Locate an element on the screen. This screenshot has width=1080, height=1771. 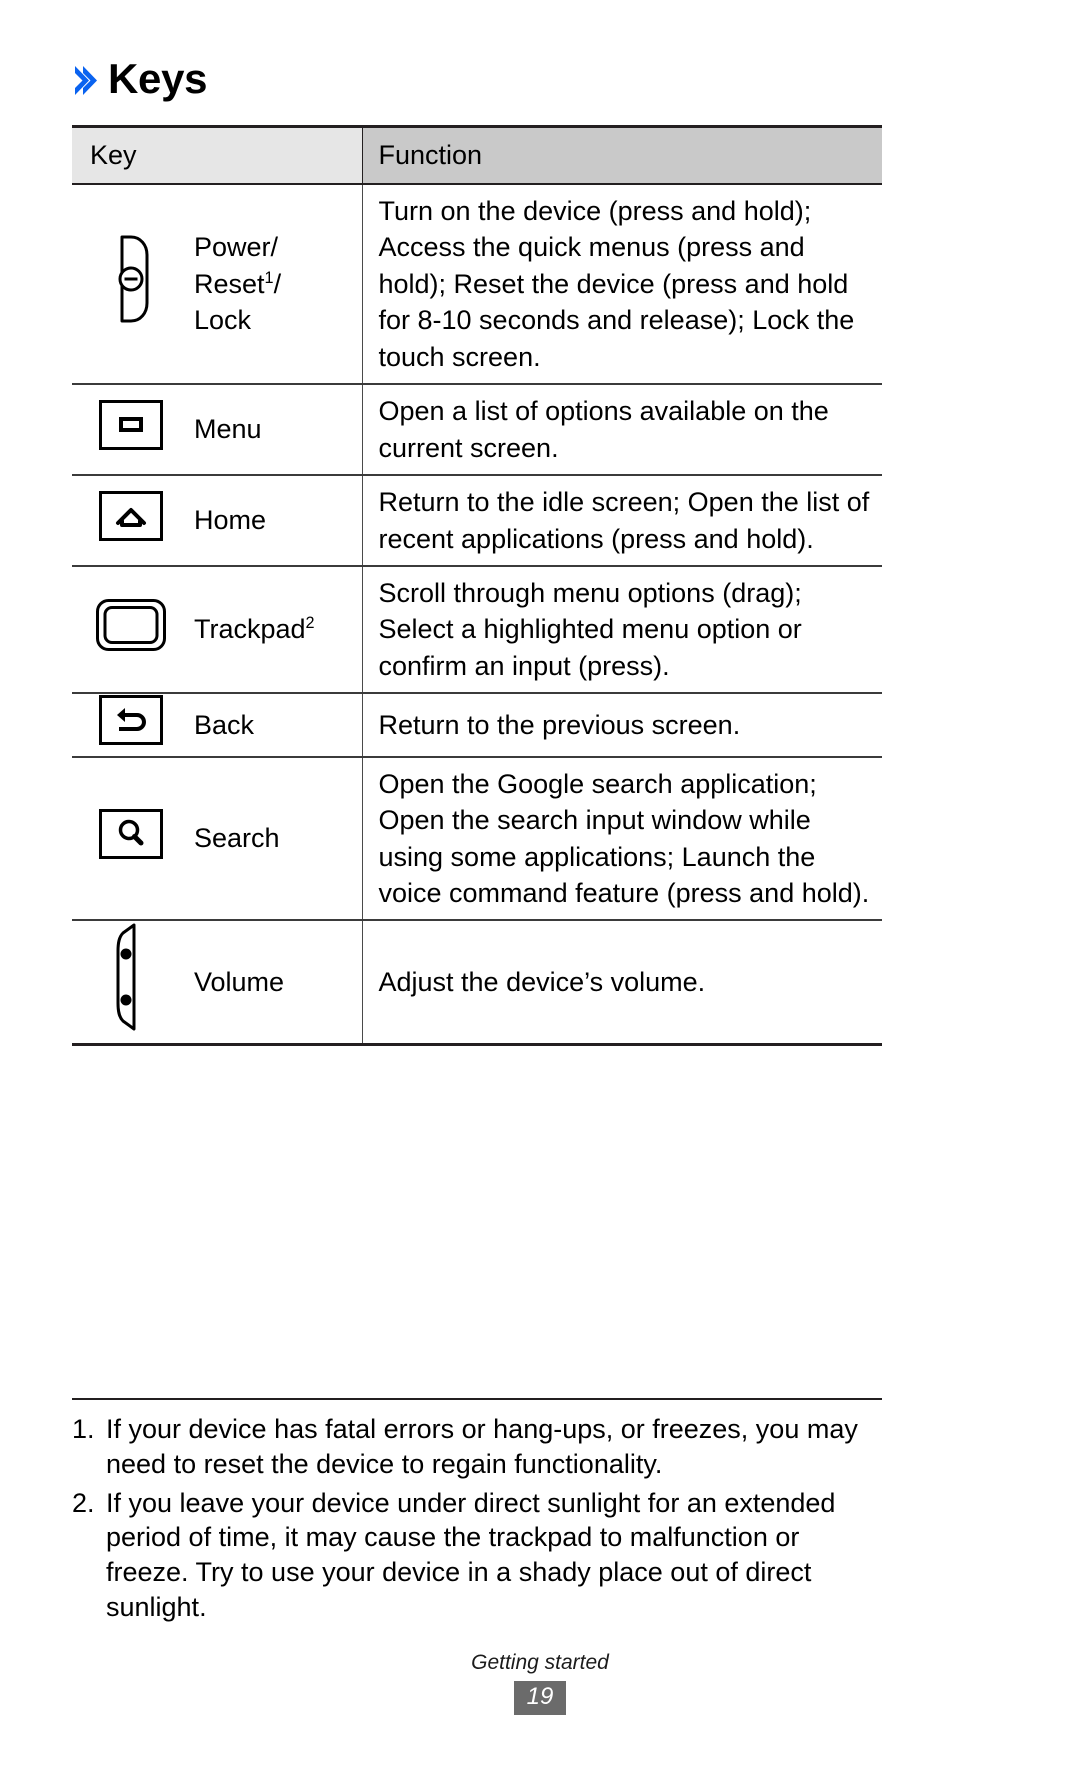
footer-chapter-title: Getting started is located at coordinates (540, 1662).